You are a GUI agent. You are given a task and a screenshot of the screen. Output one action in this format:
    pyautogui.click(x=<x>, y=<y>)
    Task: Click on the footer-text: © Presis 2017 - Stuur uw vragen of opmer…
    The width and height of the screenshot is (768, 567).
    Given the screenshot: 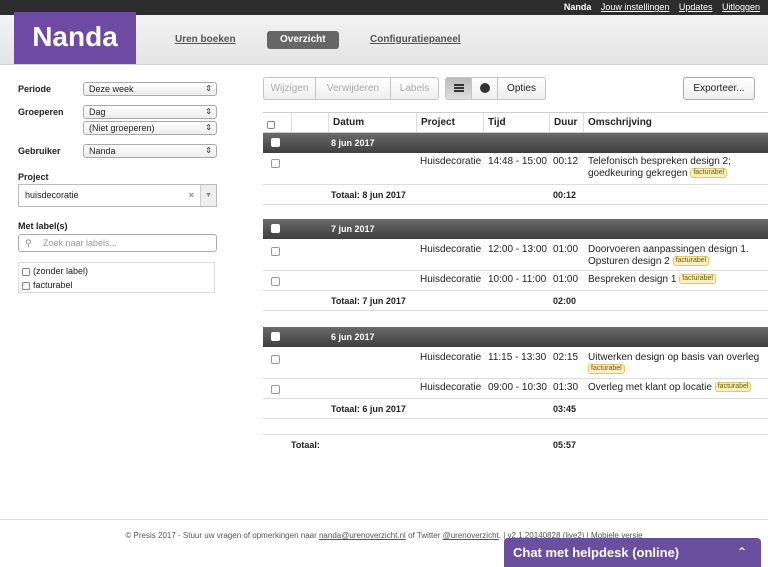 What is the action you would take?
    pyautogui.click(x=221, y=535)
    